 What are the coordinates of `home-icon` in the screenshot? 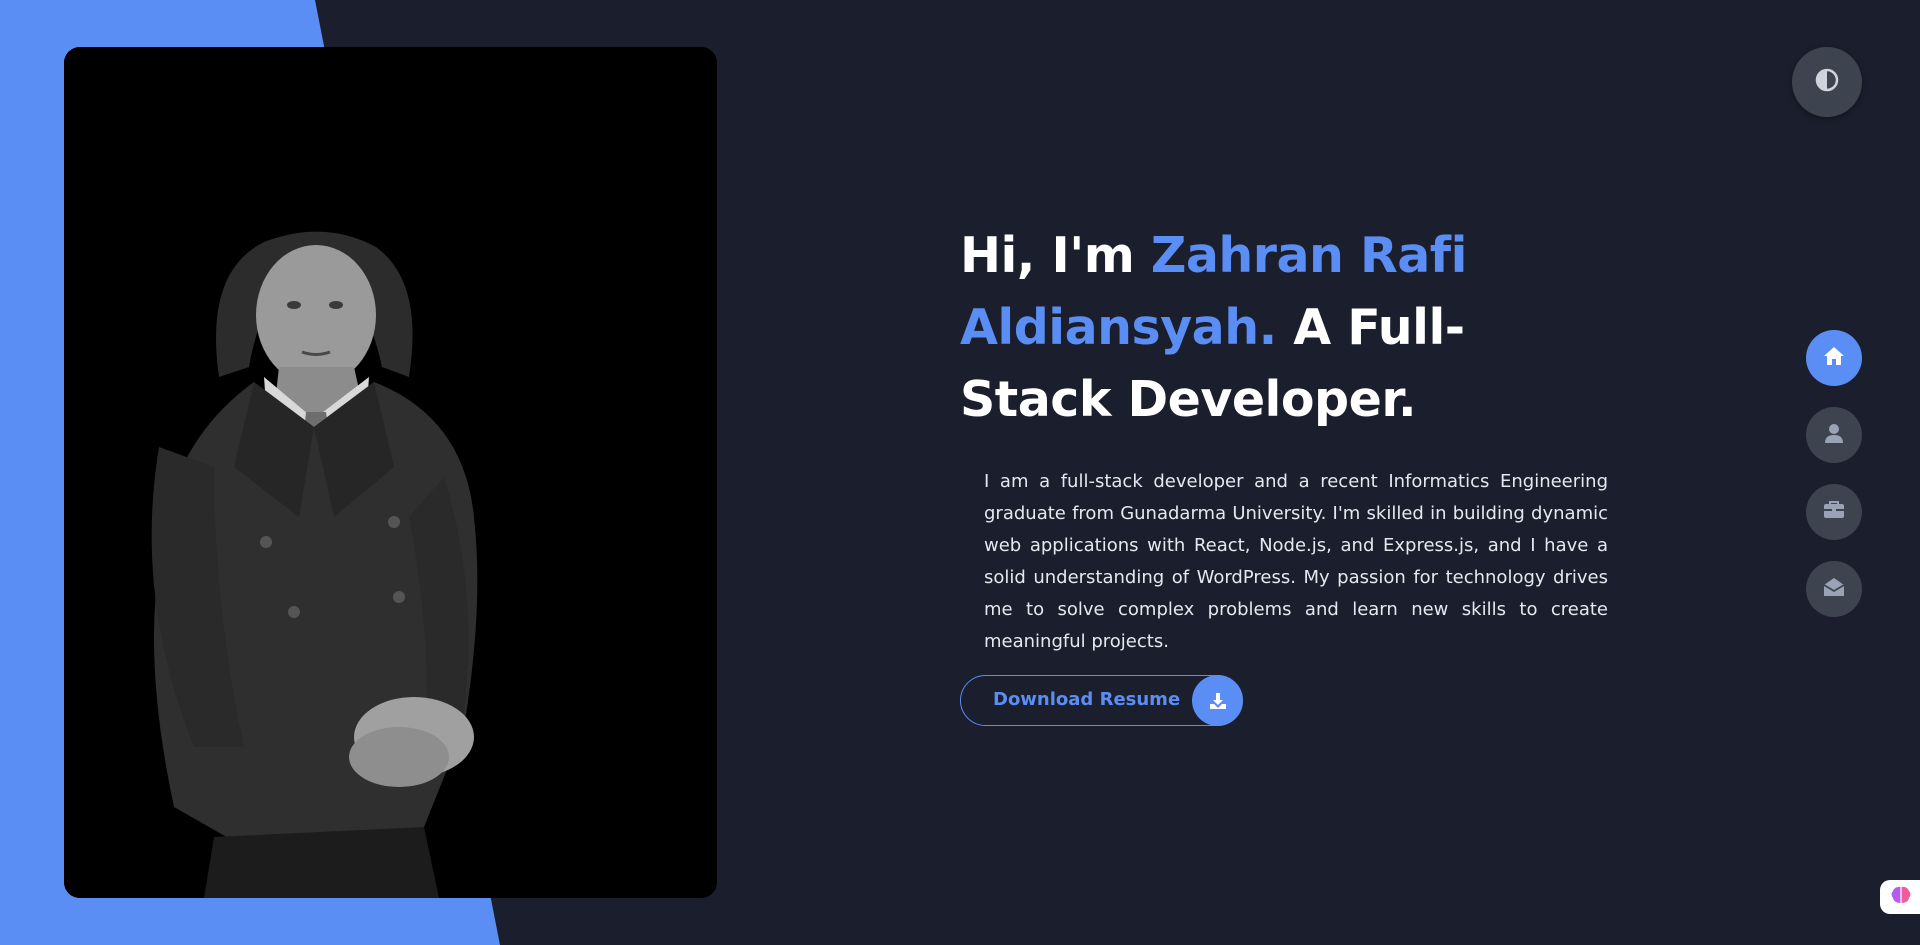 It's located at (1834, 358).